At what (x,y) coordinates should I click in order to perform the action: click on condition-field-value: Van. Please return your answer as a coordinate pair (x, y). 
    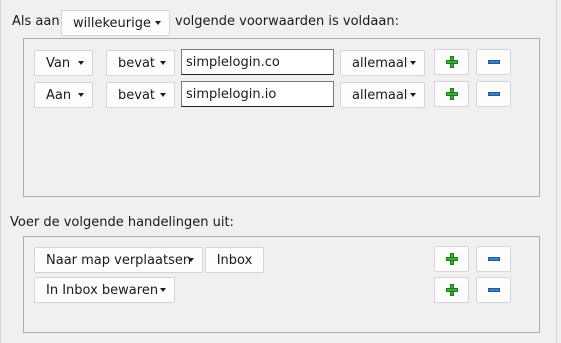
    Looking at the image, I should click on (58, 63).